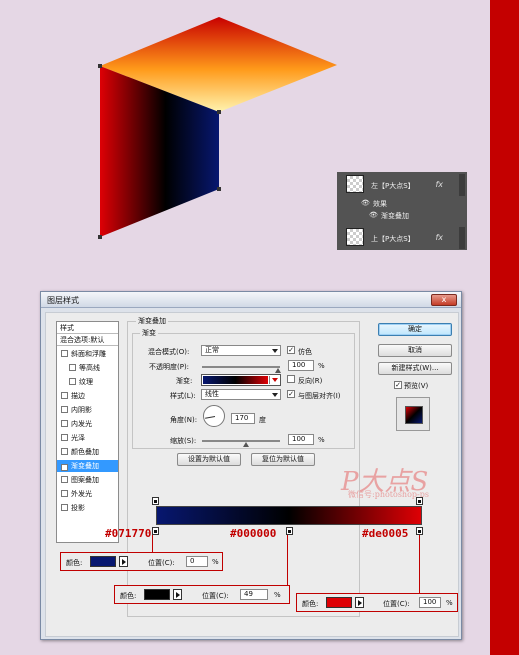 This screenshot has height=655, width=519. I want to click on style-item-label: 图案叠加, so click(85, 480).